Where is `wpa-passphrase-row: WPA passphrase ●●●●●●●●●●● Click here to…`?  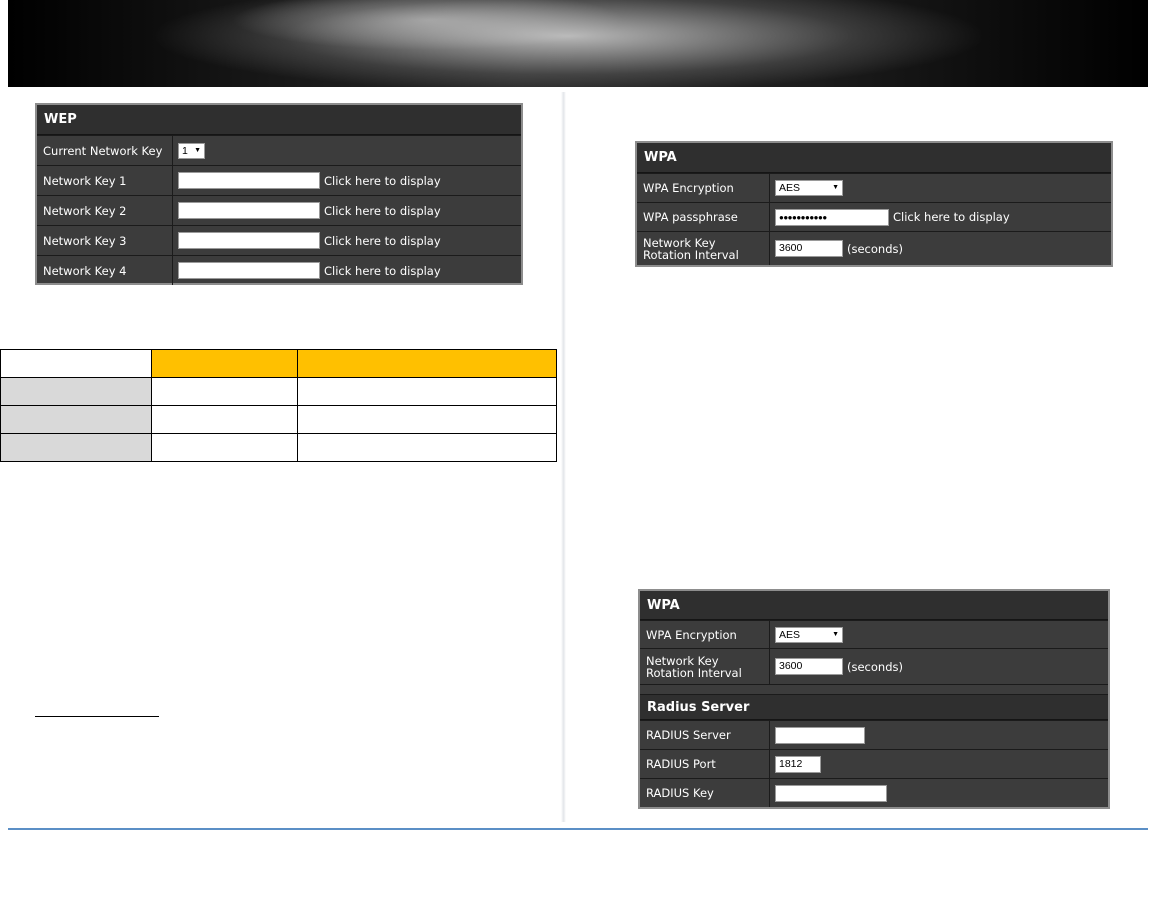 wpa-passphrase-row: WPA passphrase ●●●●●●●●●●● Click here to… is located at coordinates (874, 216).